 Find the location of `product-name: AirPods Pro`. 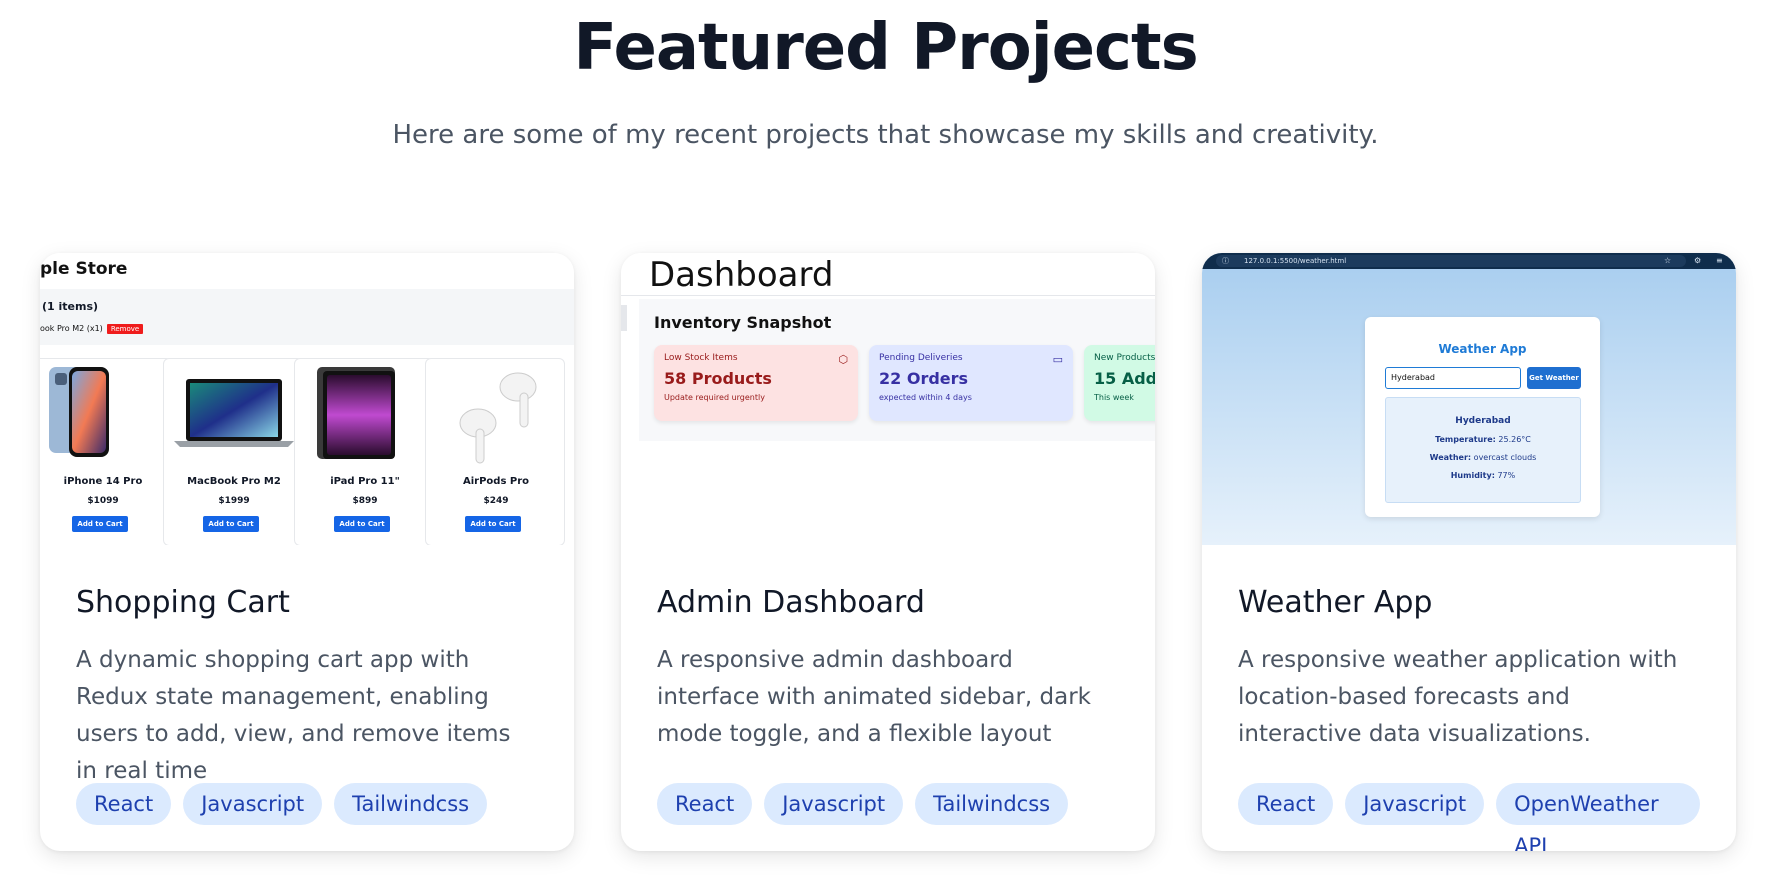

product-name: AirPods Pro is located at coordinates (496, 481).